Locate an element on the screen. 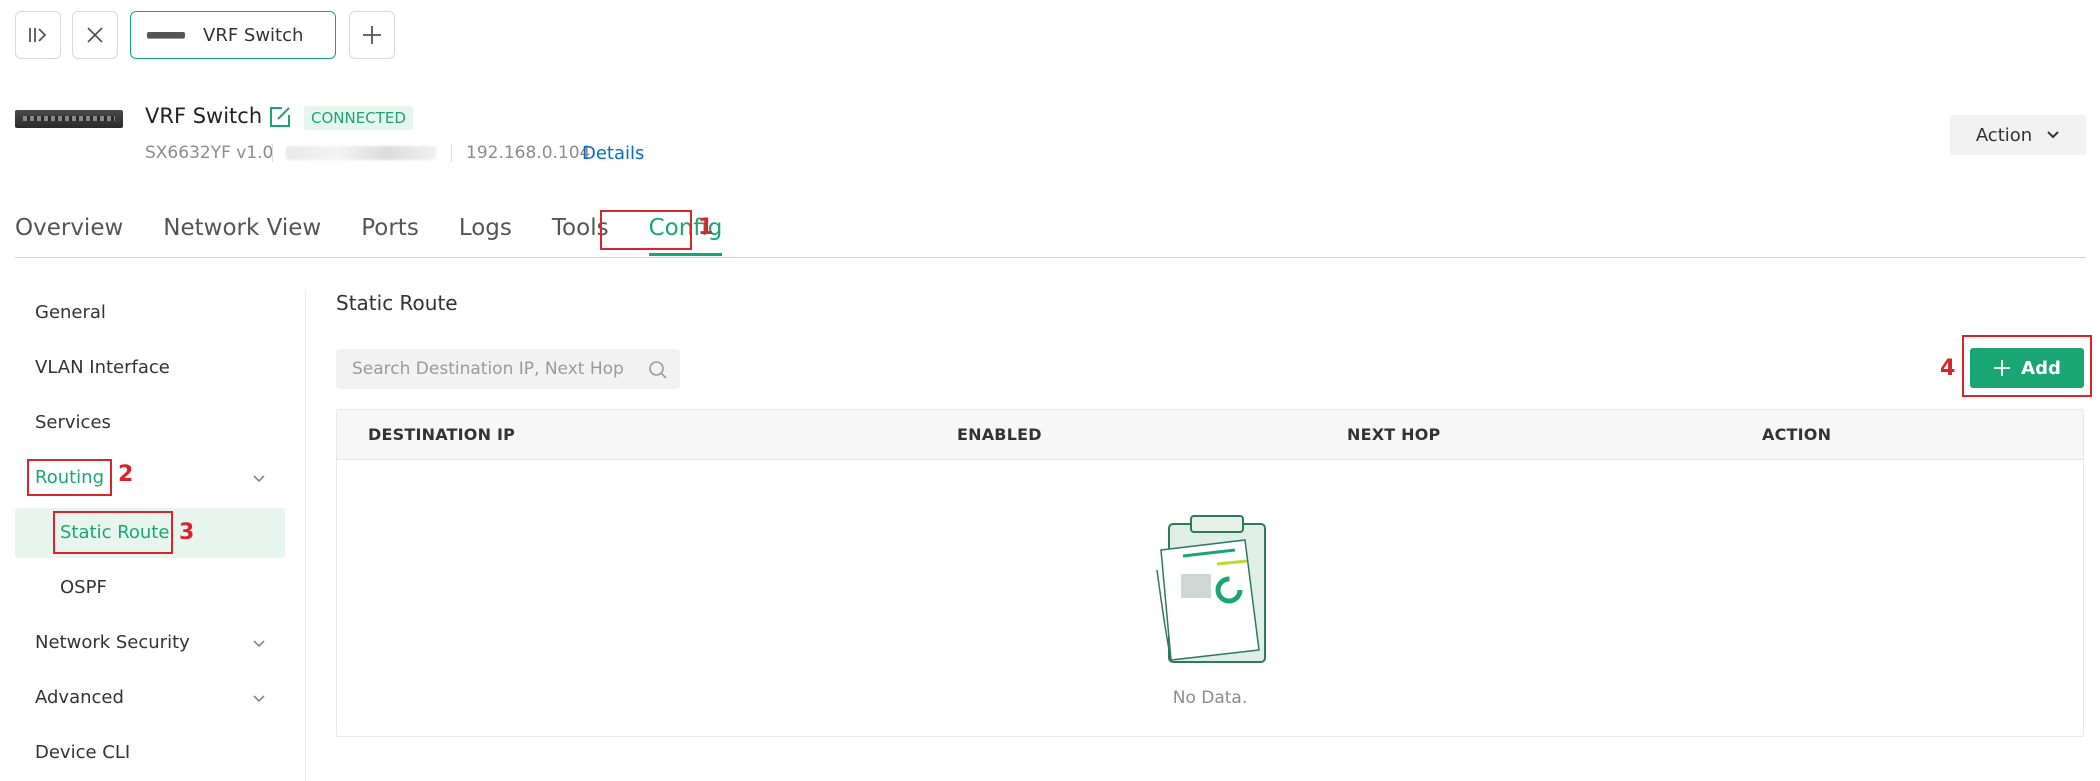 This screenshot has height=781, width=2100. table-header: DESTINATION IP ENABLED NEXT HOP ACTION is located at coordinates (1210, 435).